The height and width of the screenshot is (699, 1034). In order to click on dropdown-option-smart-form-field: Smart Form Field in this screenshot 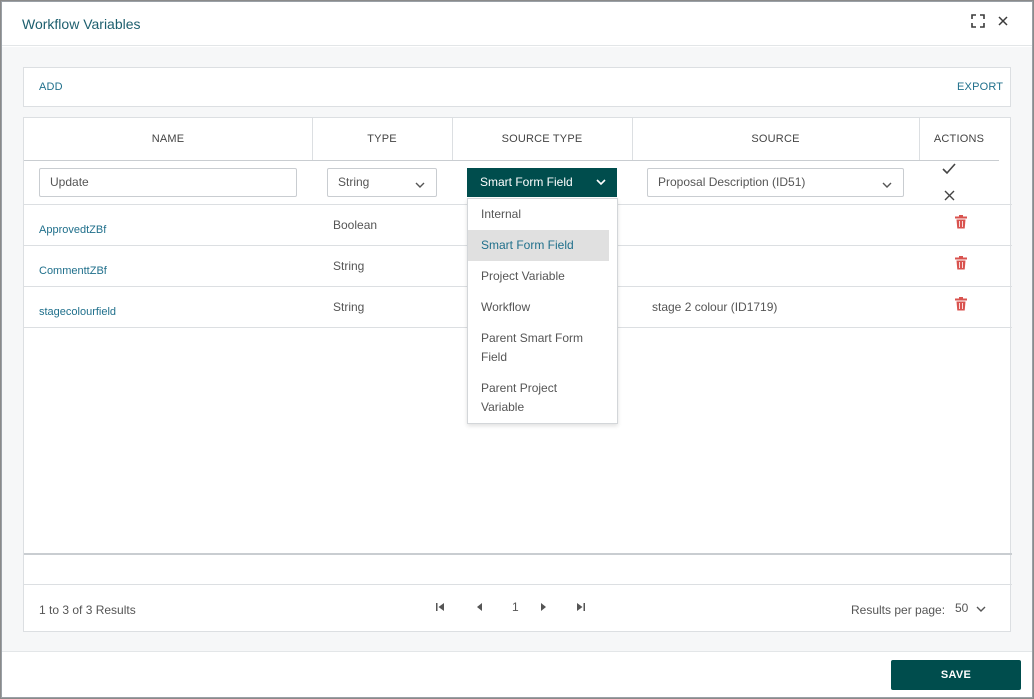, I will do `click(538, 245)`.